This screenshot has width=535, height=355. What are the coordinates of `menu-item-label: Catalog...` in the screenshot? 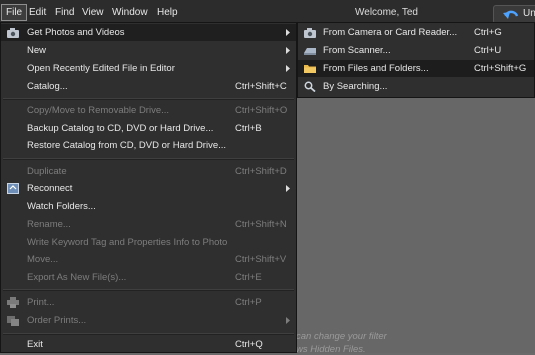 It's located at (47, 86).